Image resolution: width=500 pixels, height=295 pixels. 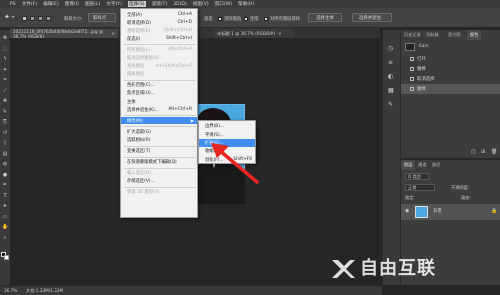 What do you see at coordinates (160, 4) in the screenshot?
I see `menu-7: 滤镜(T)` at bounding box center [160, 4].